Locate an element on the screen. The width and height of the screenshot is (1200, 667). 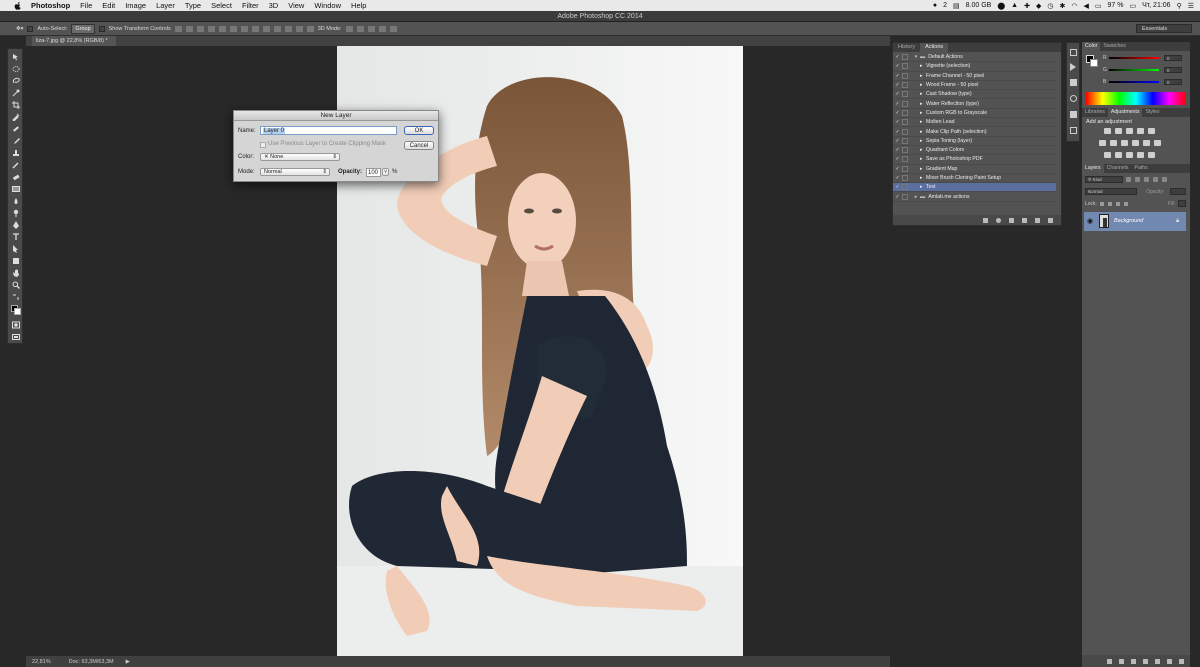
channel-r-input: 0 is located at coordinates (1173, 58).